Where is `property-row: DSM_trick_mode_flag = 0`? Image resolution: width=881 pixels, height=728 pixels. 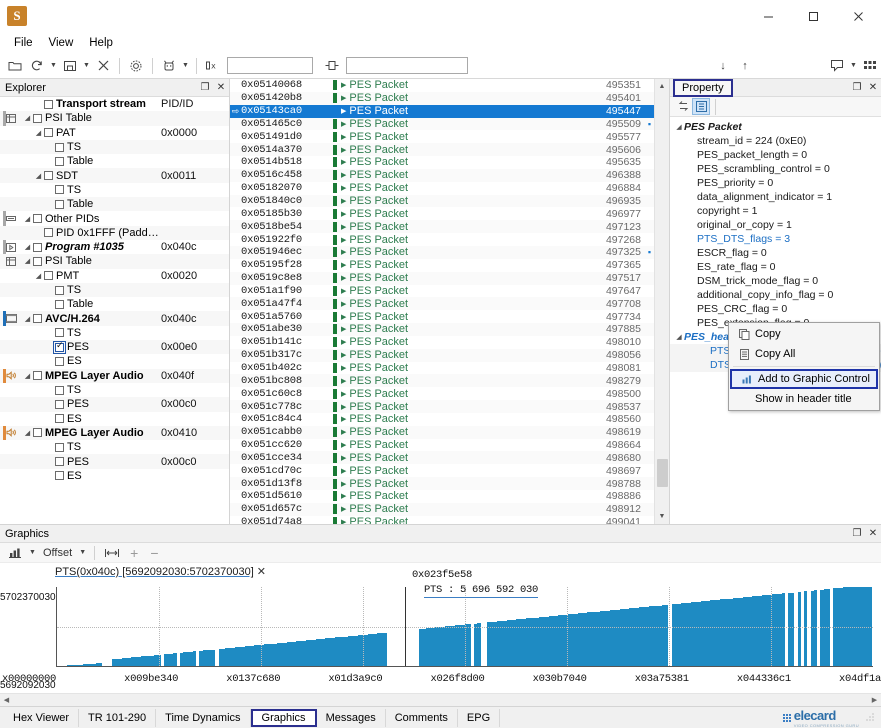 property-row: DSM_trick_mode_flag = 0 is located at coordinates (775, 281).